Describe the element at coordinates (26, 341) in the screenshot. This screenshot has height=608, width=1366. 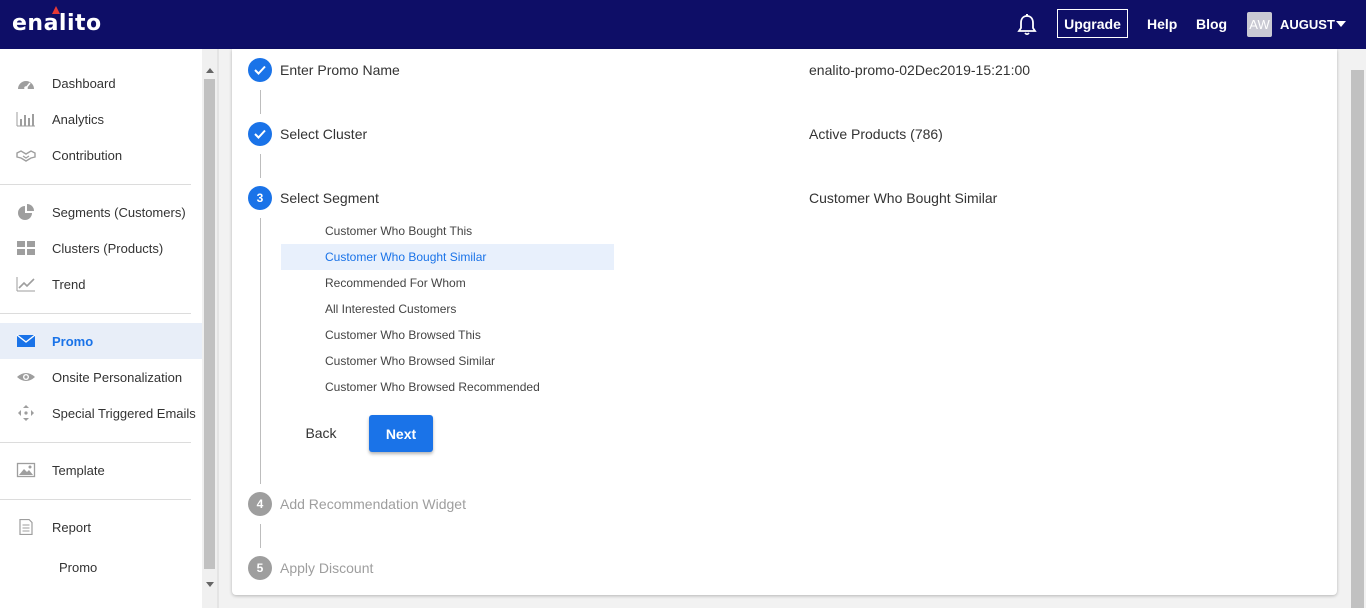
I see `mail-icon` at that location.